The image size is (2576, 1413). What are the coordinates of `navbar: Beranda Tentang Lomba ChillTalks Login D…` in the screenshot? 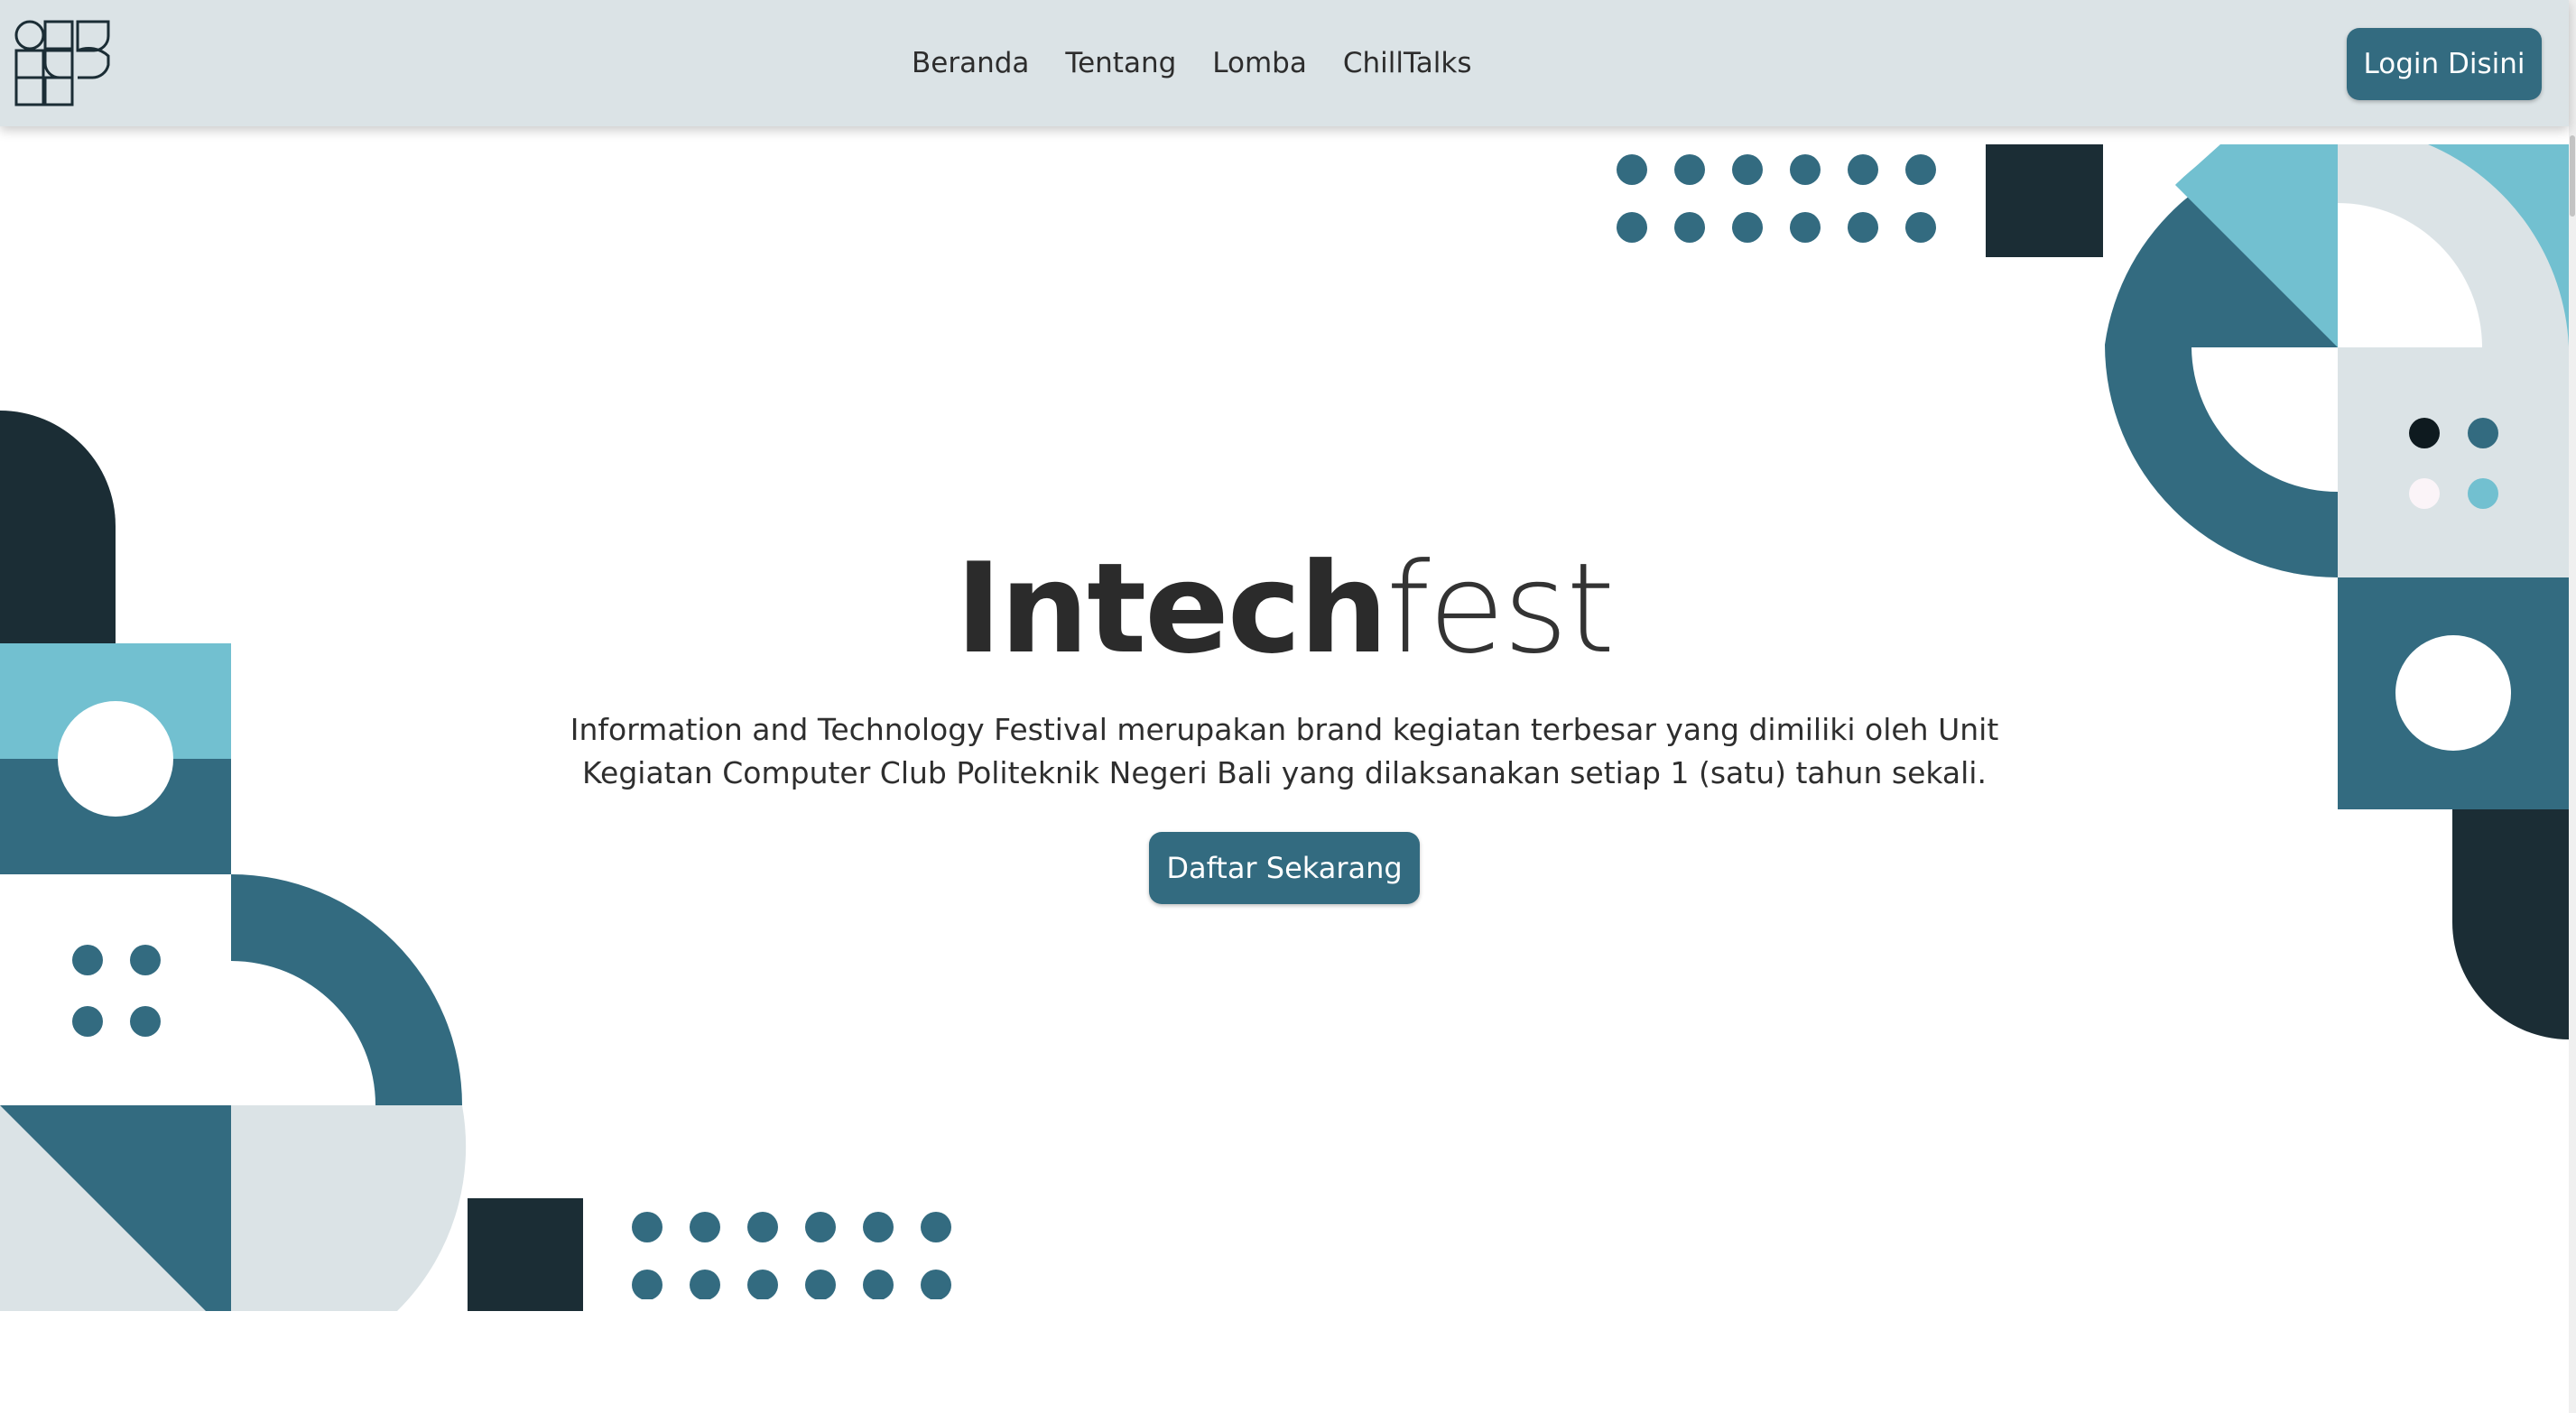 It's located at (1284, 63).